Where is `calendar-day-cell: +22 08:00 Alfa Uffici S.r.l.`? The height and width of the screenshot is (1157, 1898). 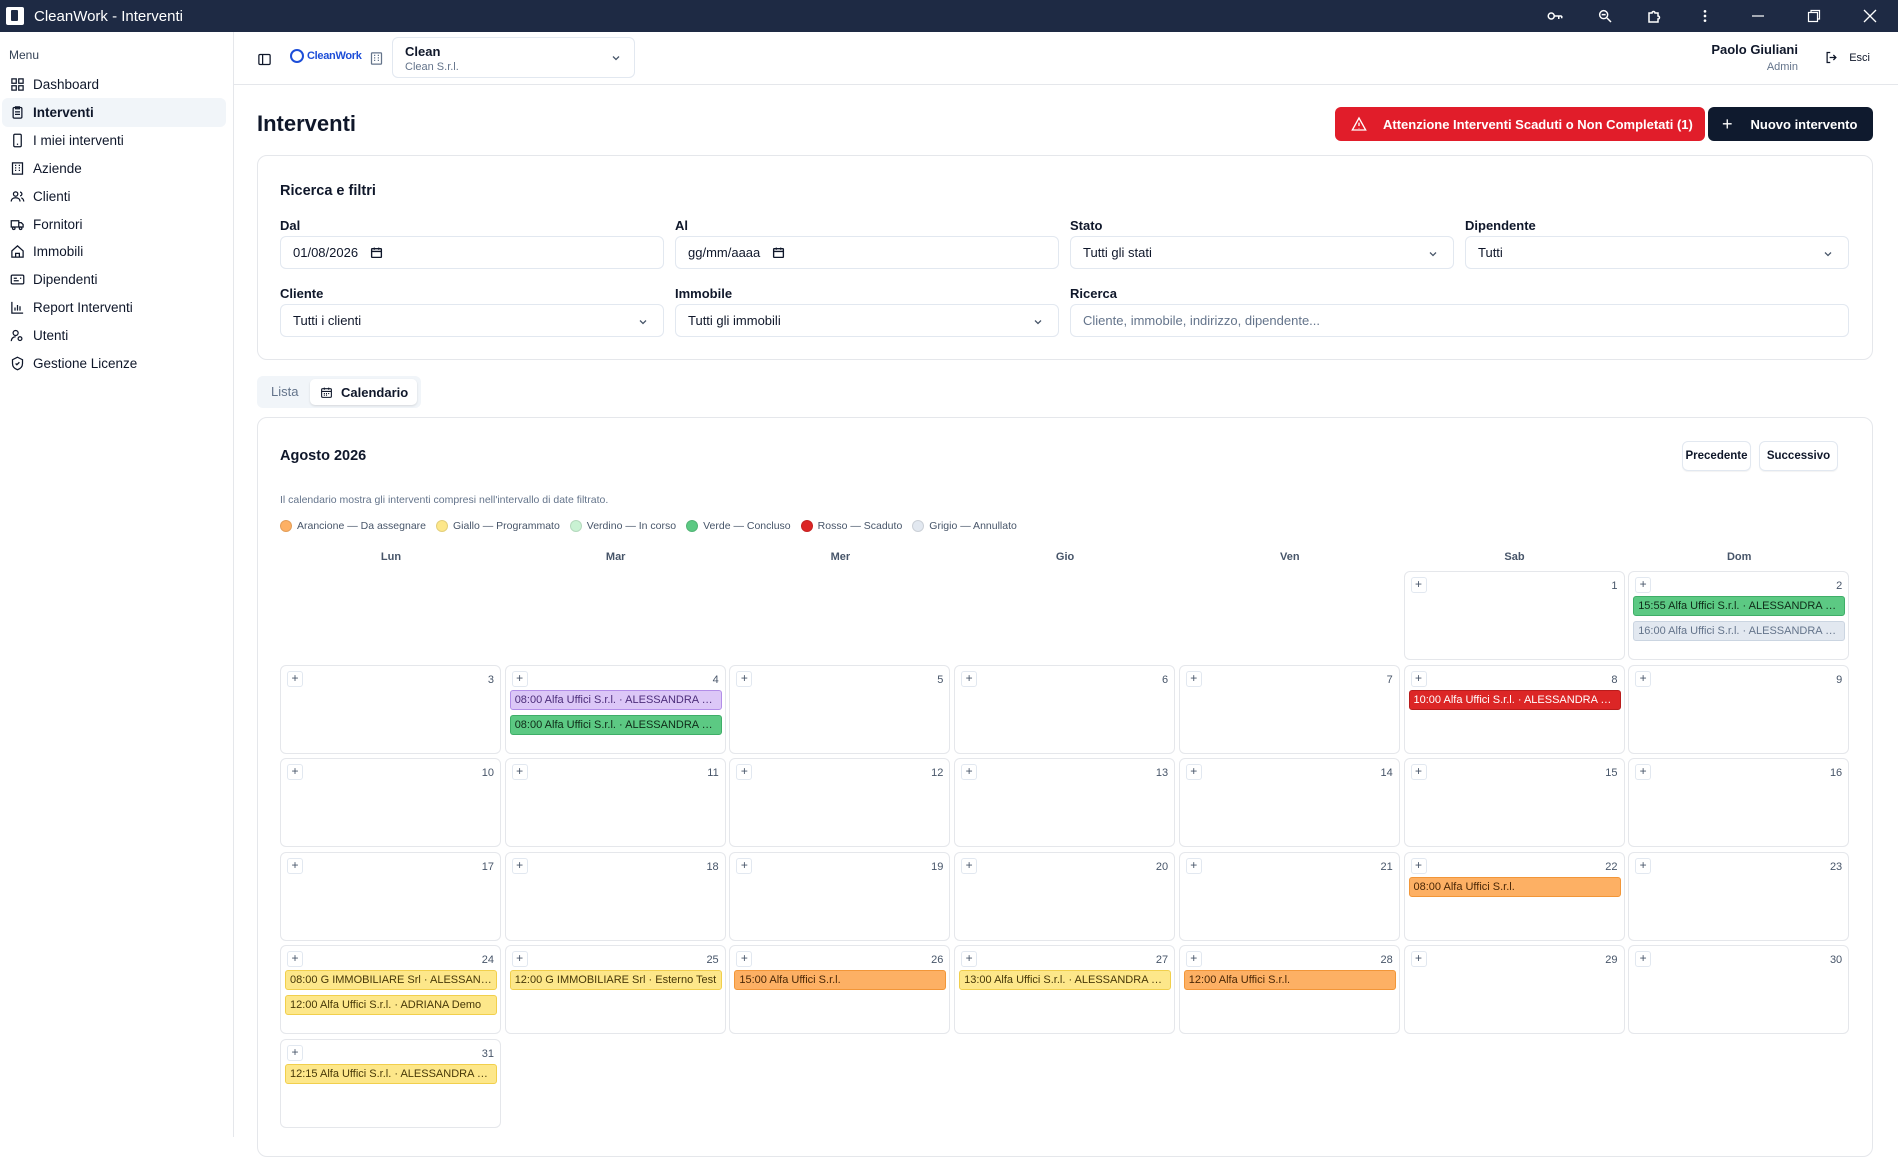 calendar-day-cell: +22 08:00 Alfa Uffici S.r.l. is located at coordinates (1514, 896).